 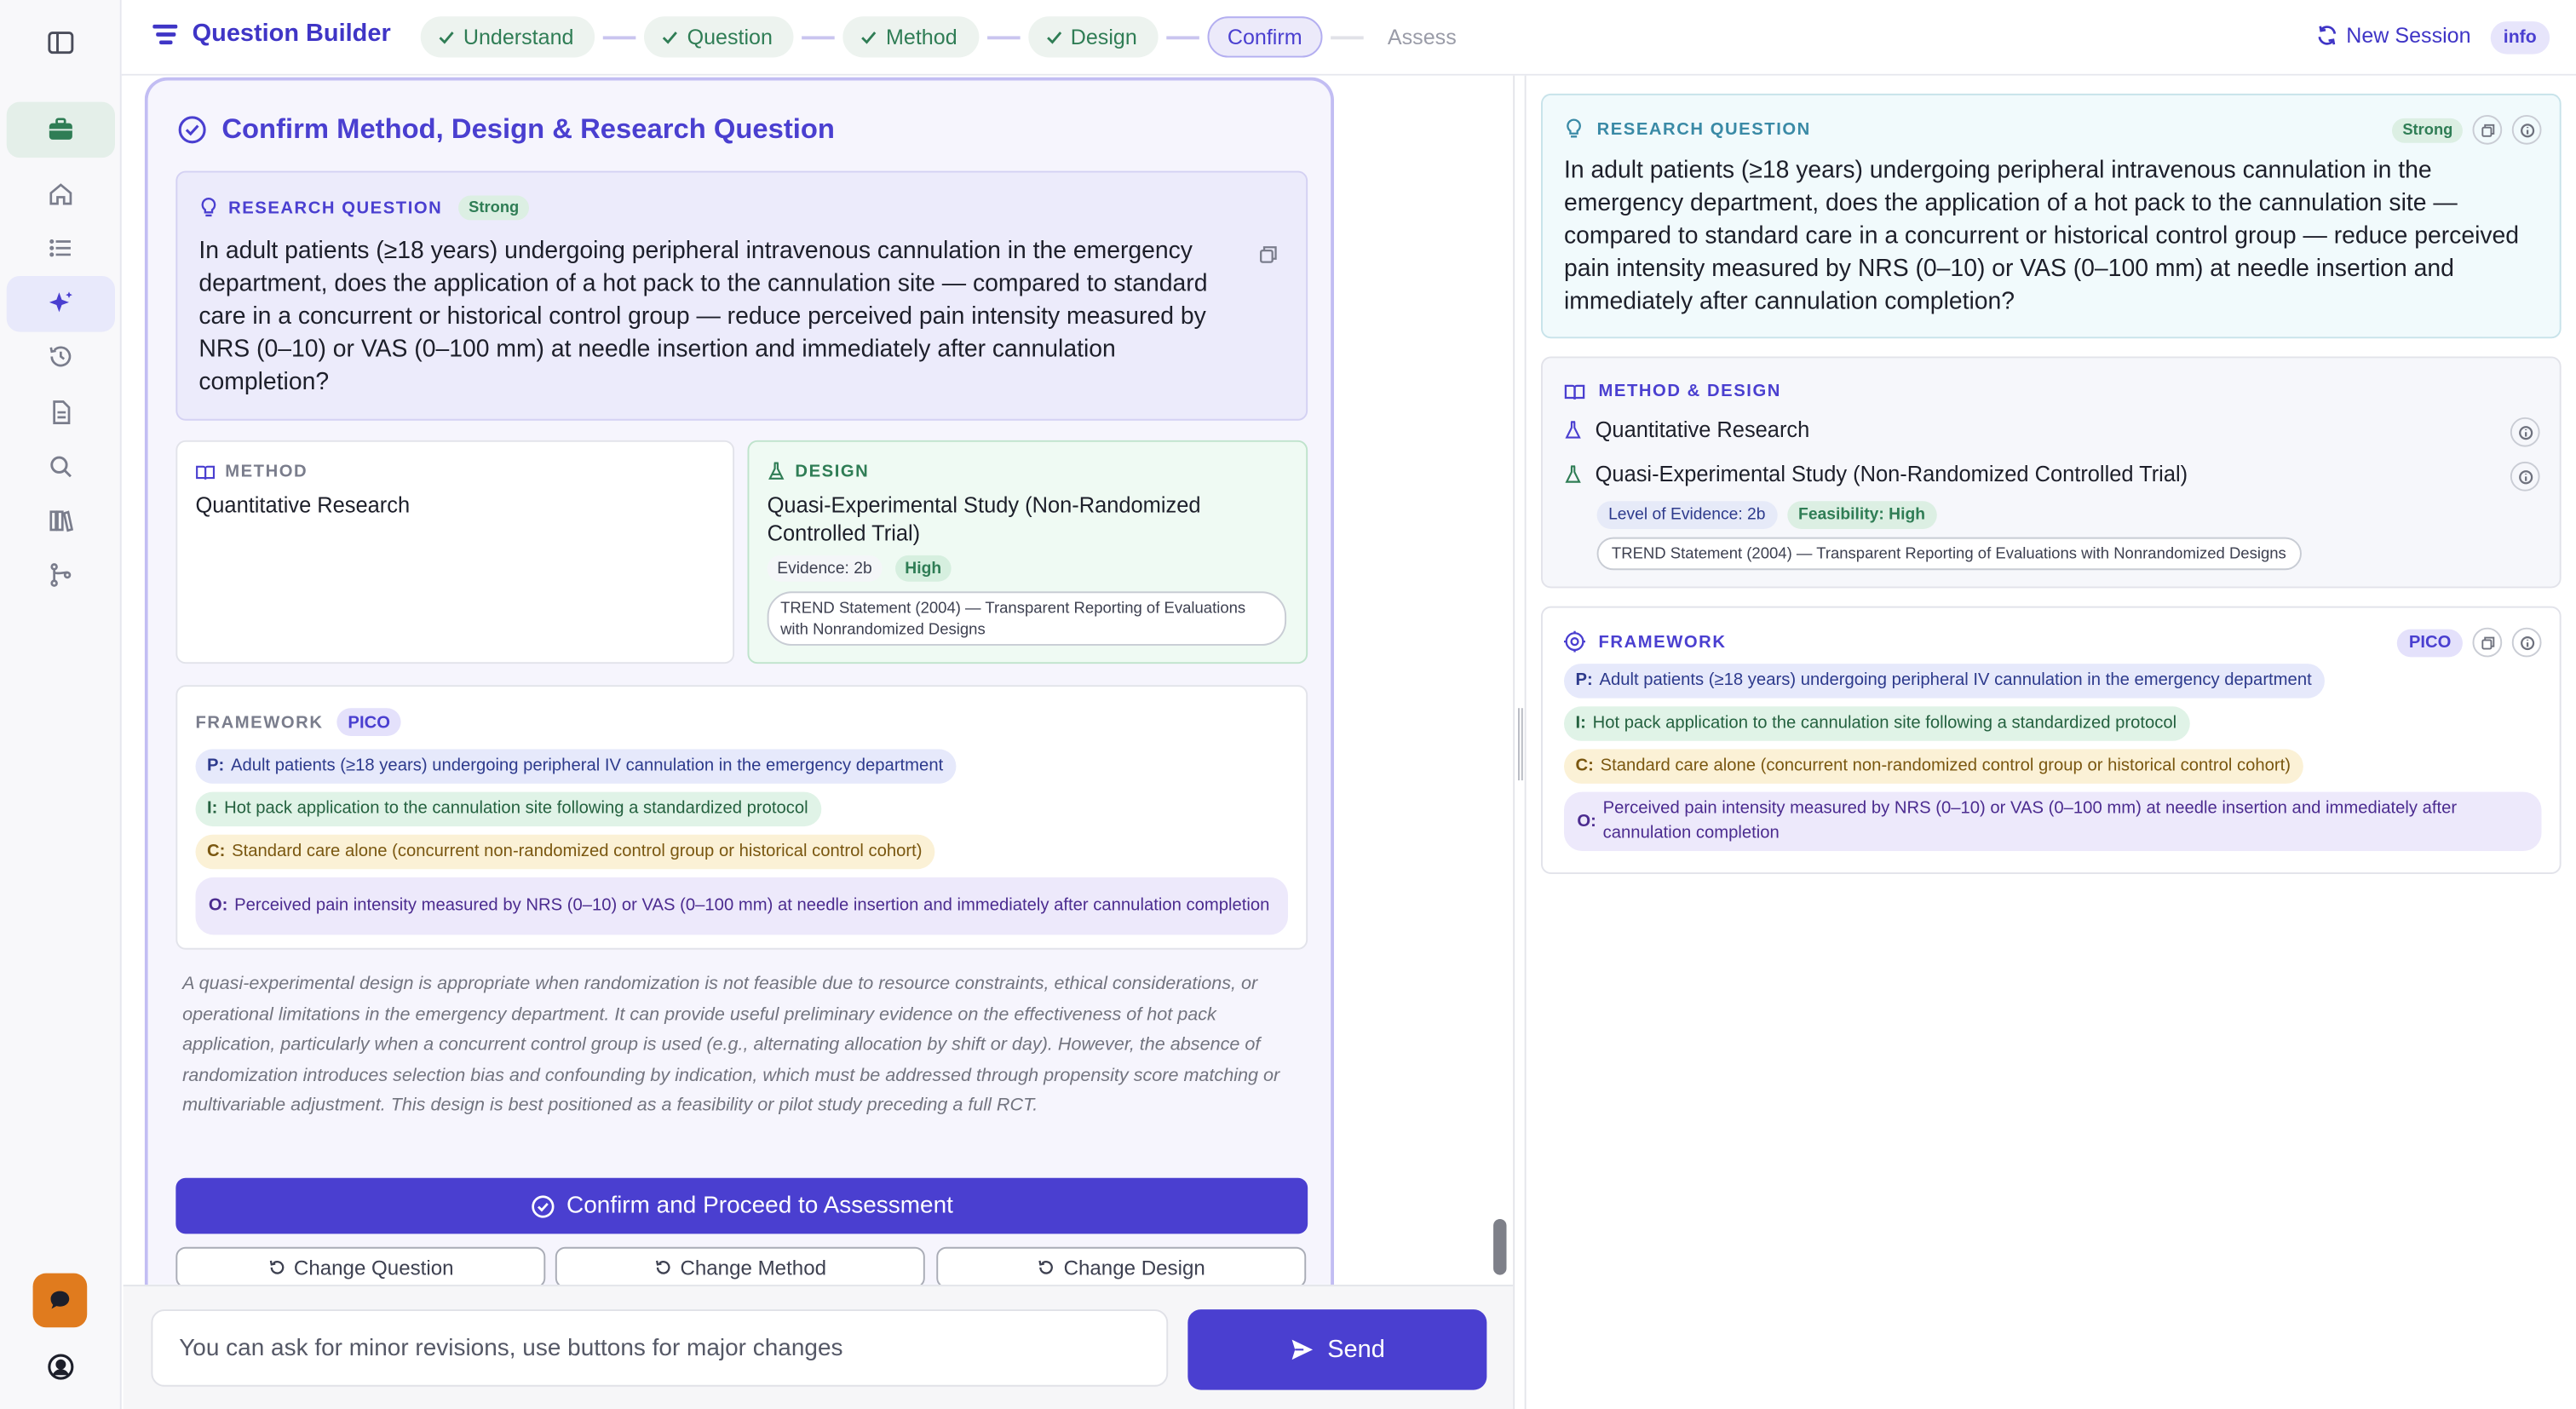 I want to click on list-icon, so click(x=61, y=248).